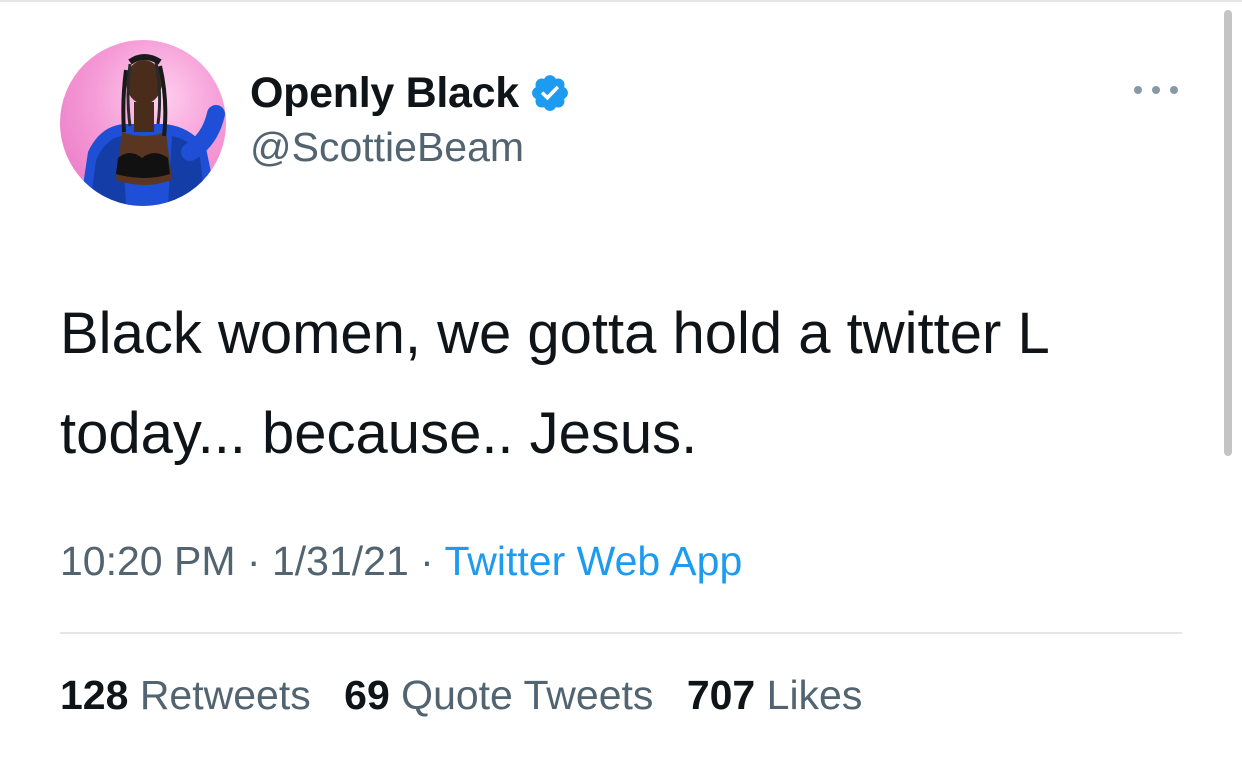 This screenshot has width=1242, height=760. I want to click on quote-tweets-count: 69, so click(367, 695).